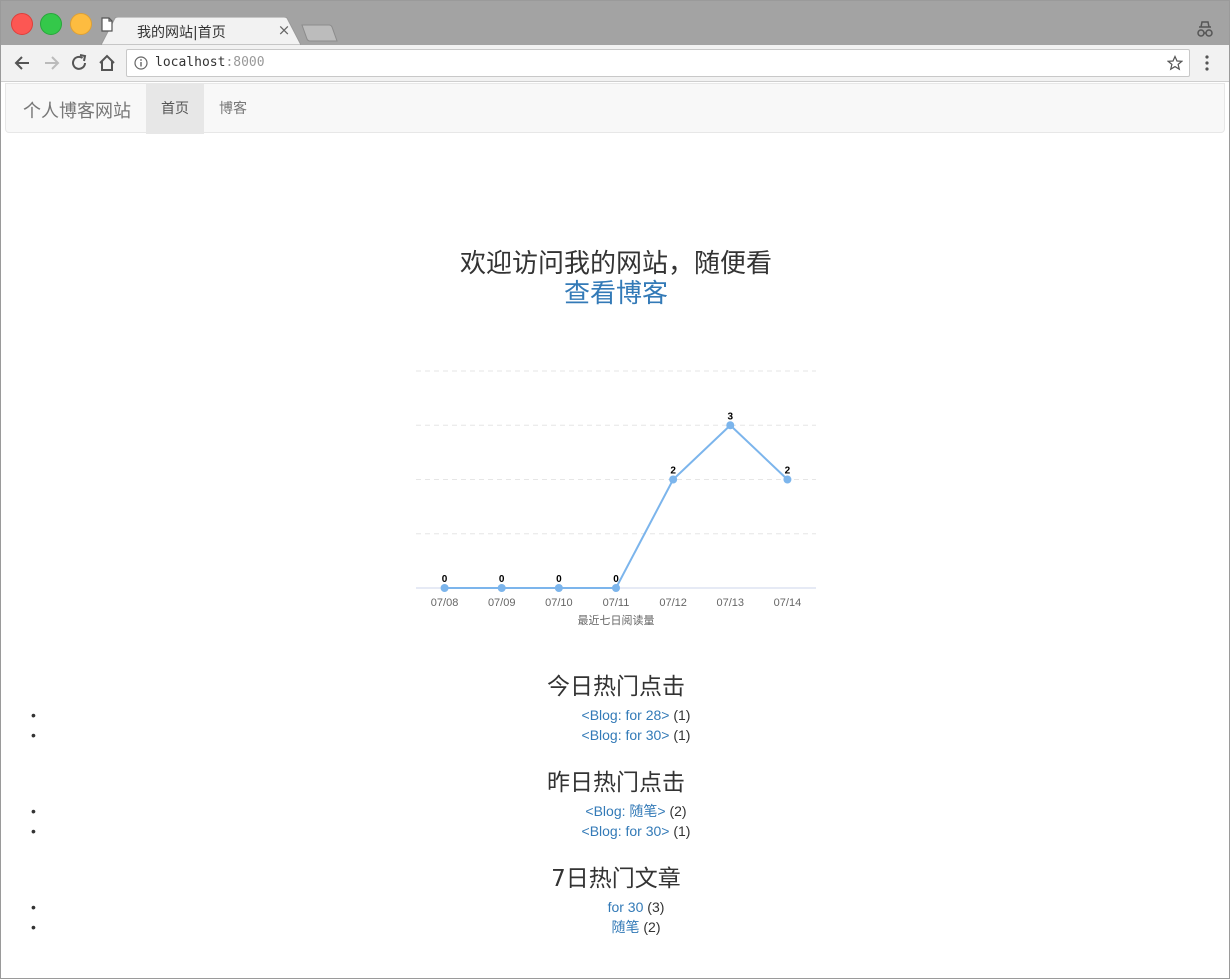 This screenshot has height=979, width=1230. Describe the element at coordinates (1207, 63) in the screenshot. I see `menu-icon` at that location.